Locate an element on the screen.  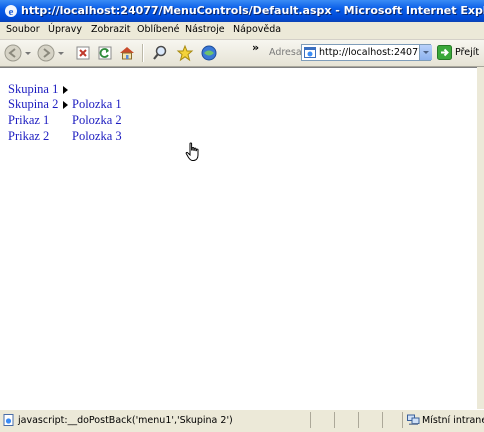
security-zone: Místní intranet is located at coordinates (443, 420).